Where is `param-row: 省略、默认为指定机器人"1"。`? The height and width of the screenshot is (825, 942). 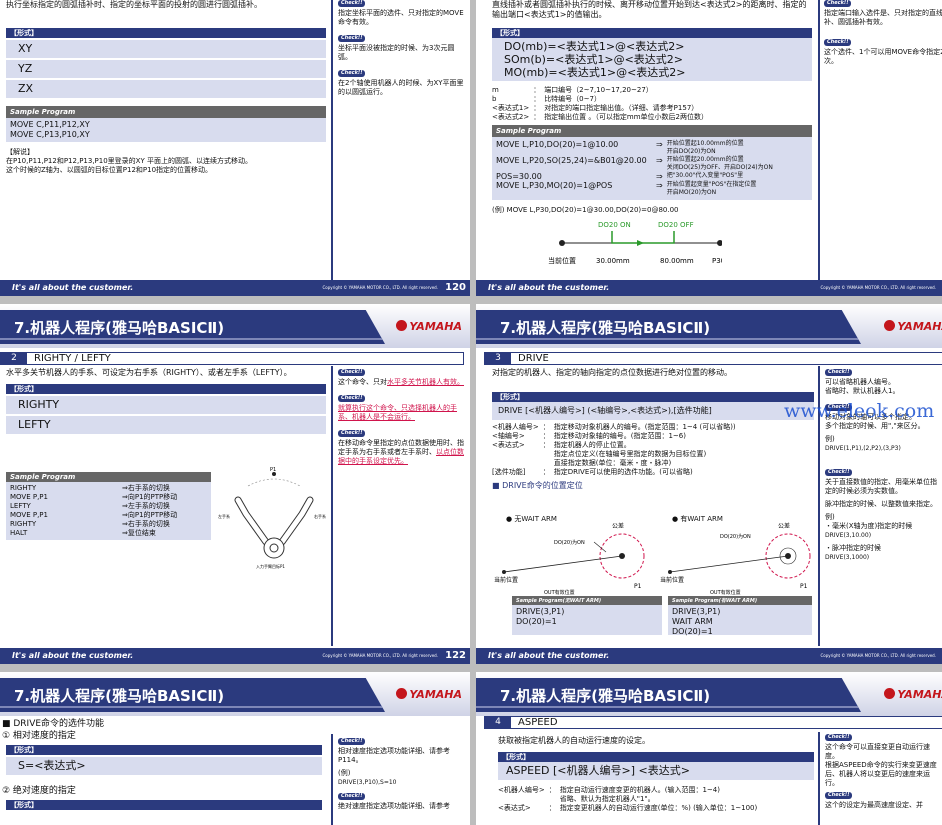
param-row: 省略、默认为指定机器人"1"。 is located at coordinates (629, 799).